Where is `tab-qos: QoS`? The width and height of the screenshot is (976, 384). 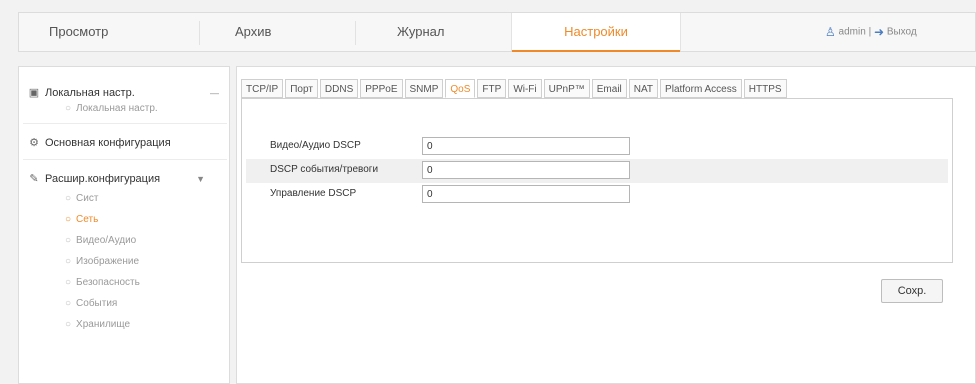
tab-qos: QoS is located at coordinates (460, 88).